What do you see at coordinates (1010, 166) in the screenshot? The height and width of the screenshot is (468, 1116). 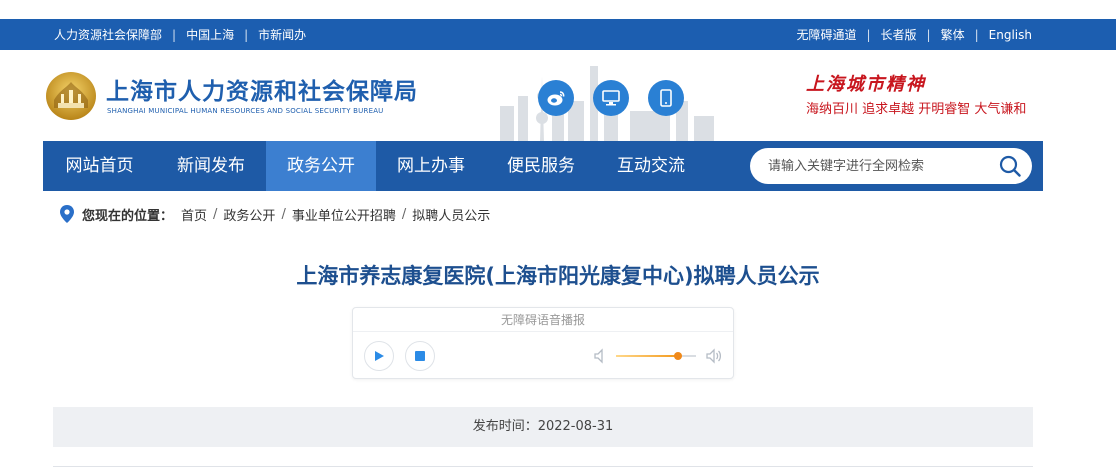 I see `search-icon` at bounding box center [1010, 166].